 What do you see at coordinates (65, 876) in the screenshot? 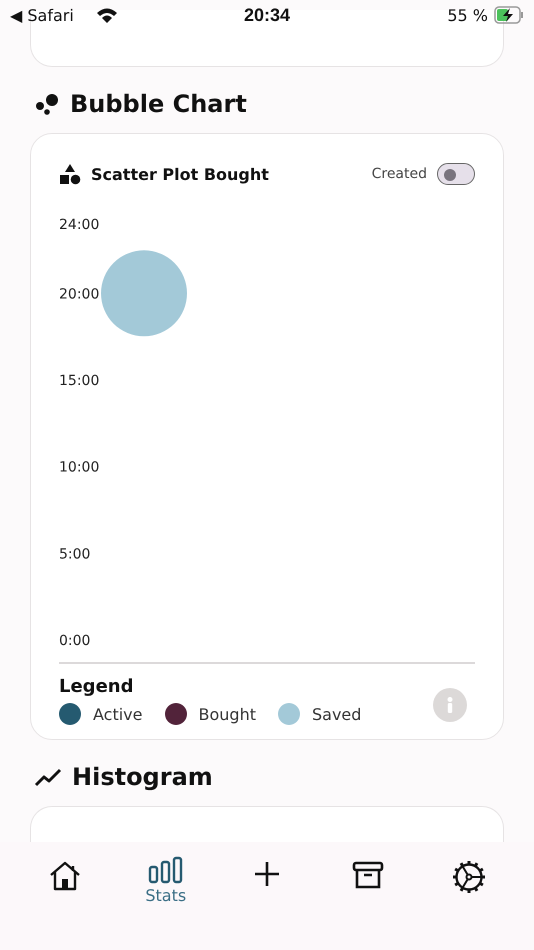
I see `home-icon` at bounding box center [65, 876].